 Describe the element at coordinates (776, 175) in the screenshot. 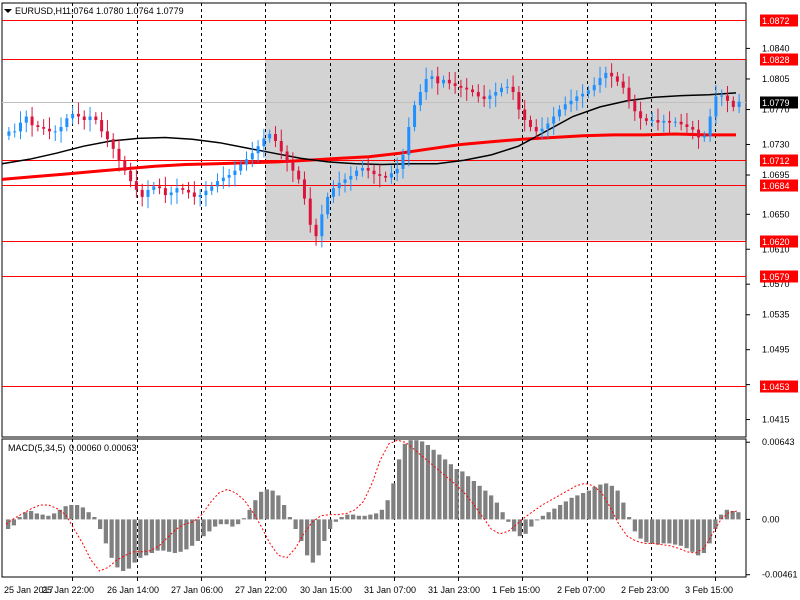

I see `y-tick-label: 1.0695` at that location.